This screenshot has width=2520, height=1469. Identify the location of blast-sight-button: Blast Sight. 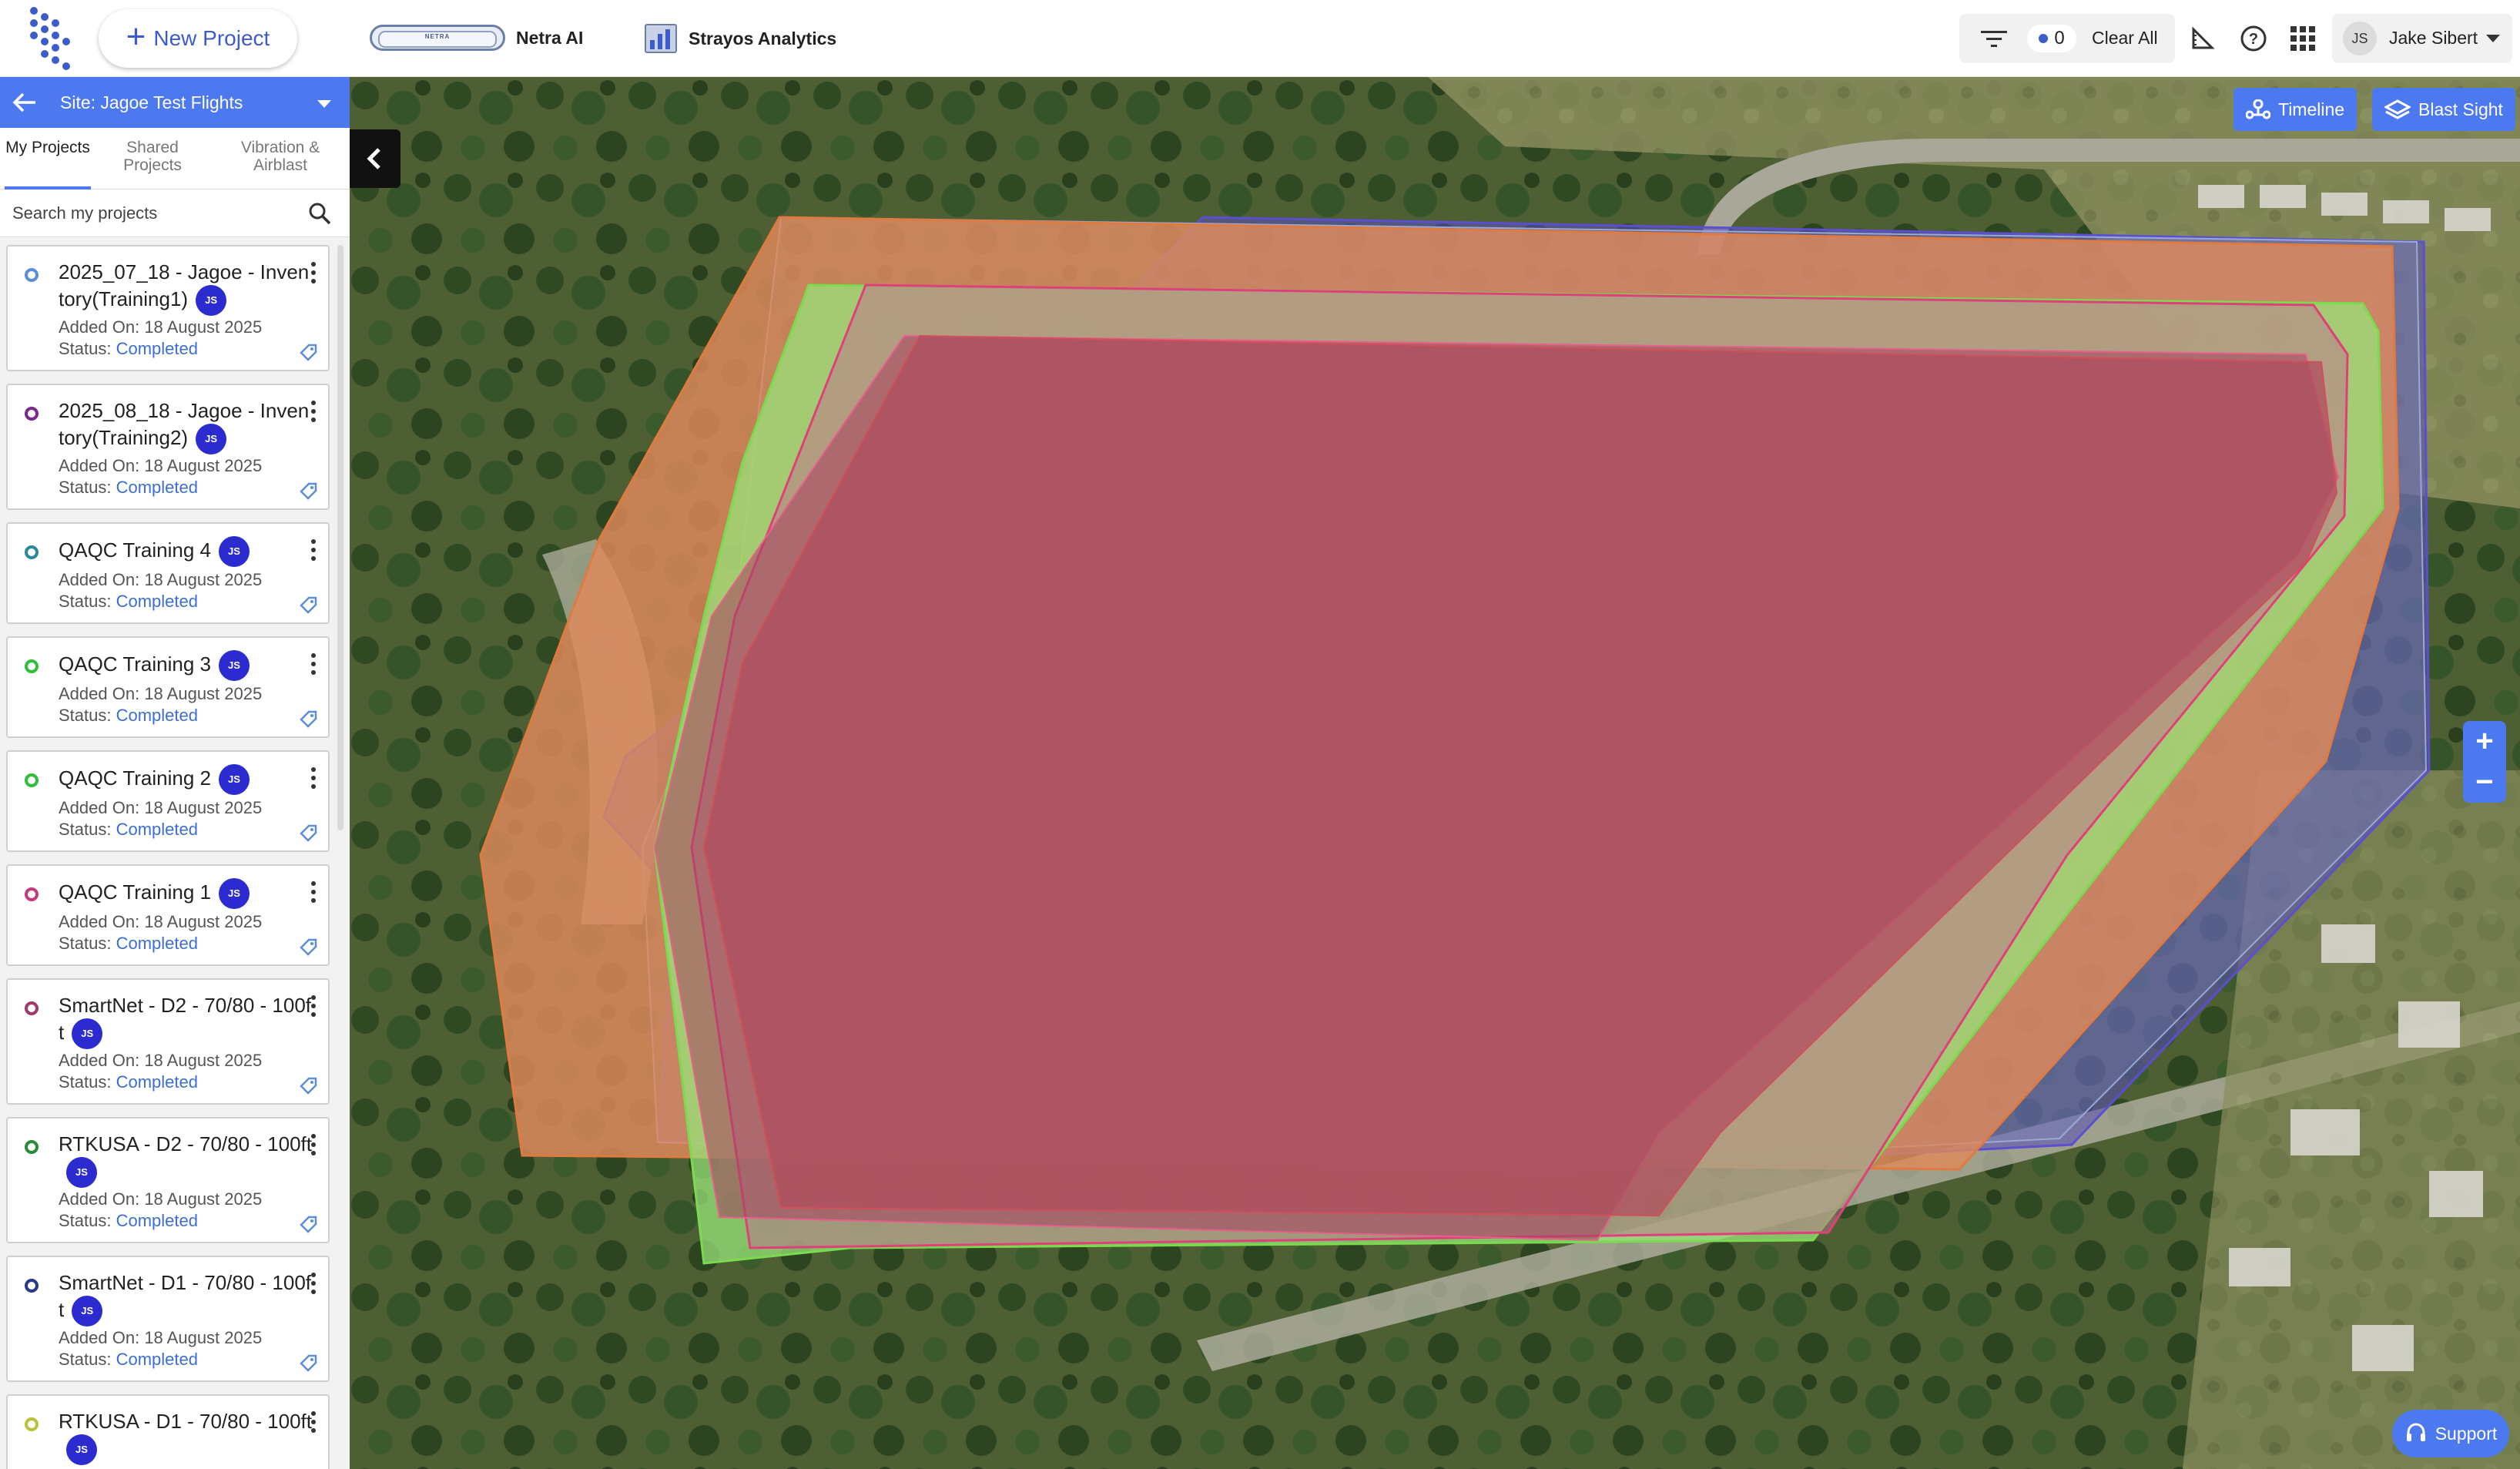
(2444, 110).